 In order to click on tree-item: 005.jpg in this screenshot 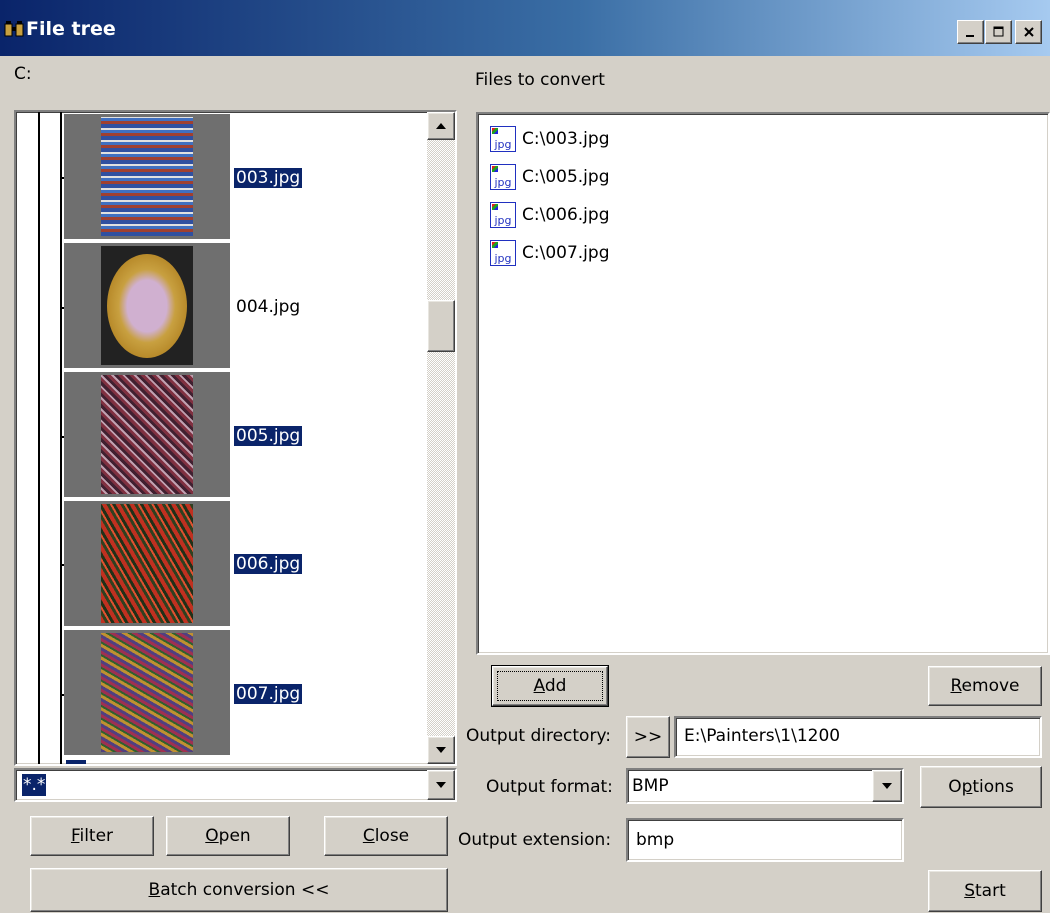, I will do `click(268, 436)`.